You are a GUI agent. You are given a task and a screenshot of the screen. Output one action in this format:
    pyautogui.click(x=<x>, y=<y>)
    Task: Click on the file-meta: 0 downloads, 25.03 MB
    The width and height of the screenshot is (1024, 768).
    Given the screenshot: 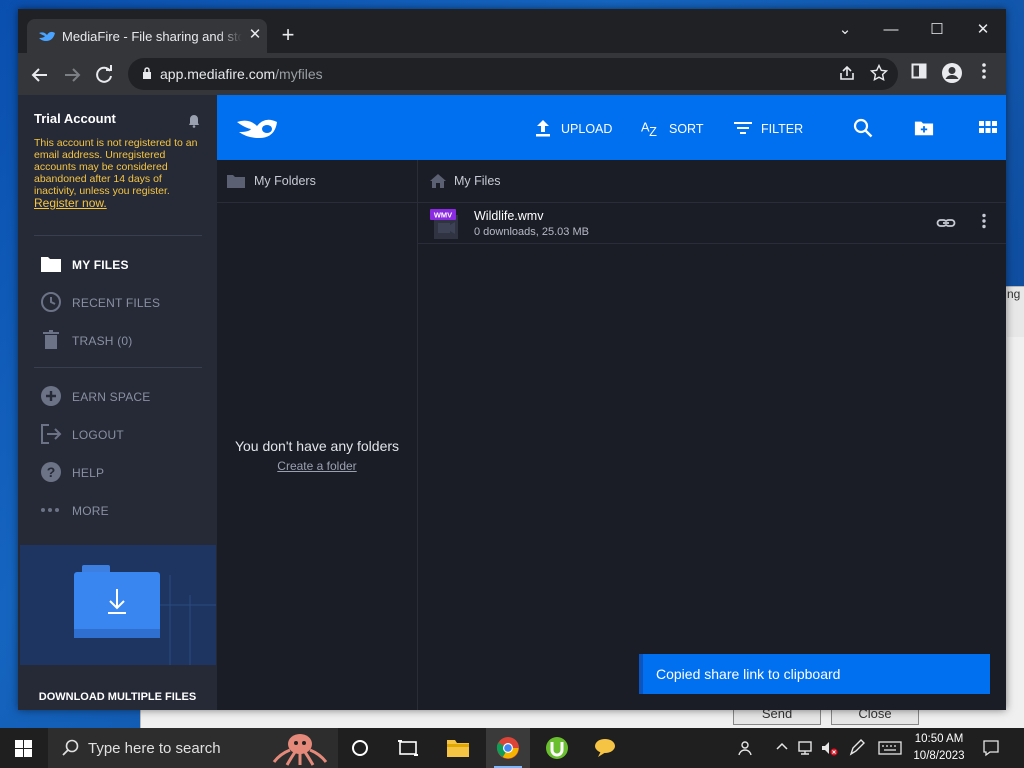 What is the action you would take?
    pyautogui.click(x=531, y=232)
    